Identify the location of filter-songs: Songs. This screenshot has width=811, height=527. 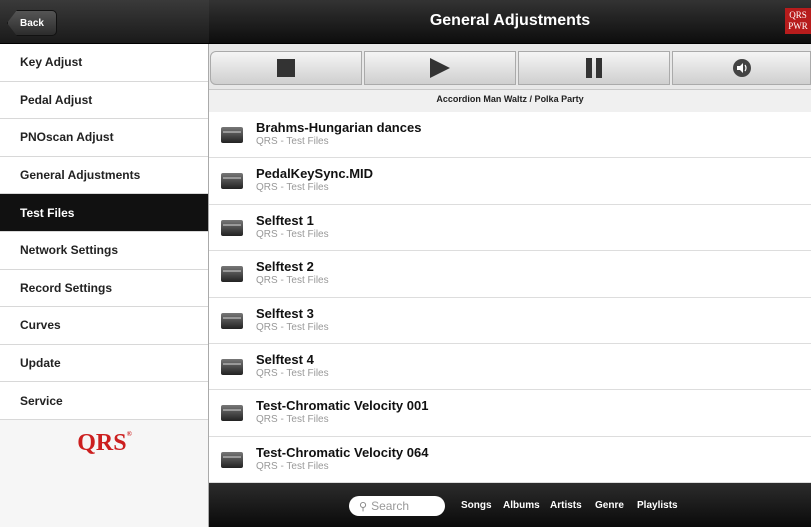
(476, 505).